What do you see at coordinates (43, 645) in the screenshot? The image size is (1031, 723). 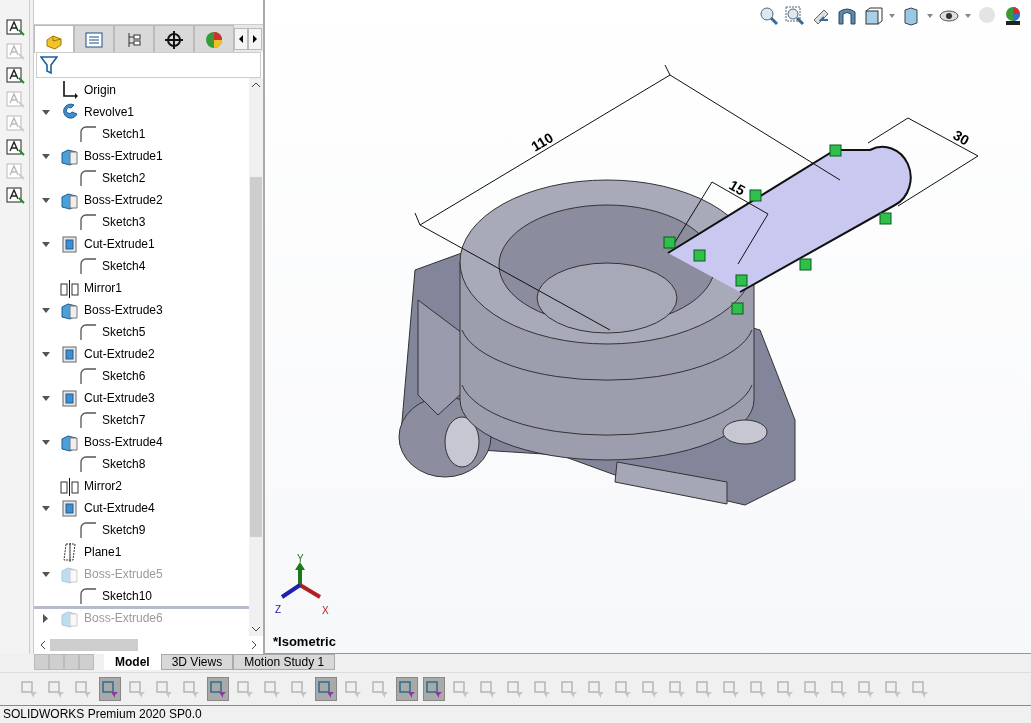 I see `scroll-left-icon` at bounding box center [43, 645].